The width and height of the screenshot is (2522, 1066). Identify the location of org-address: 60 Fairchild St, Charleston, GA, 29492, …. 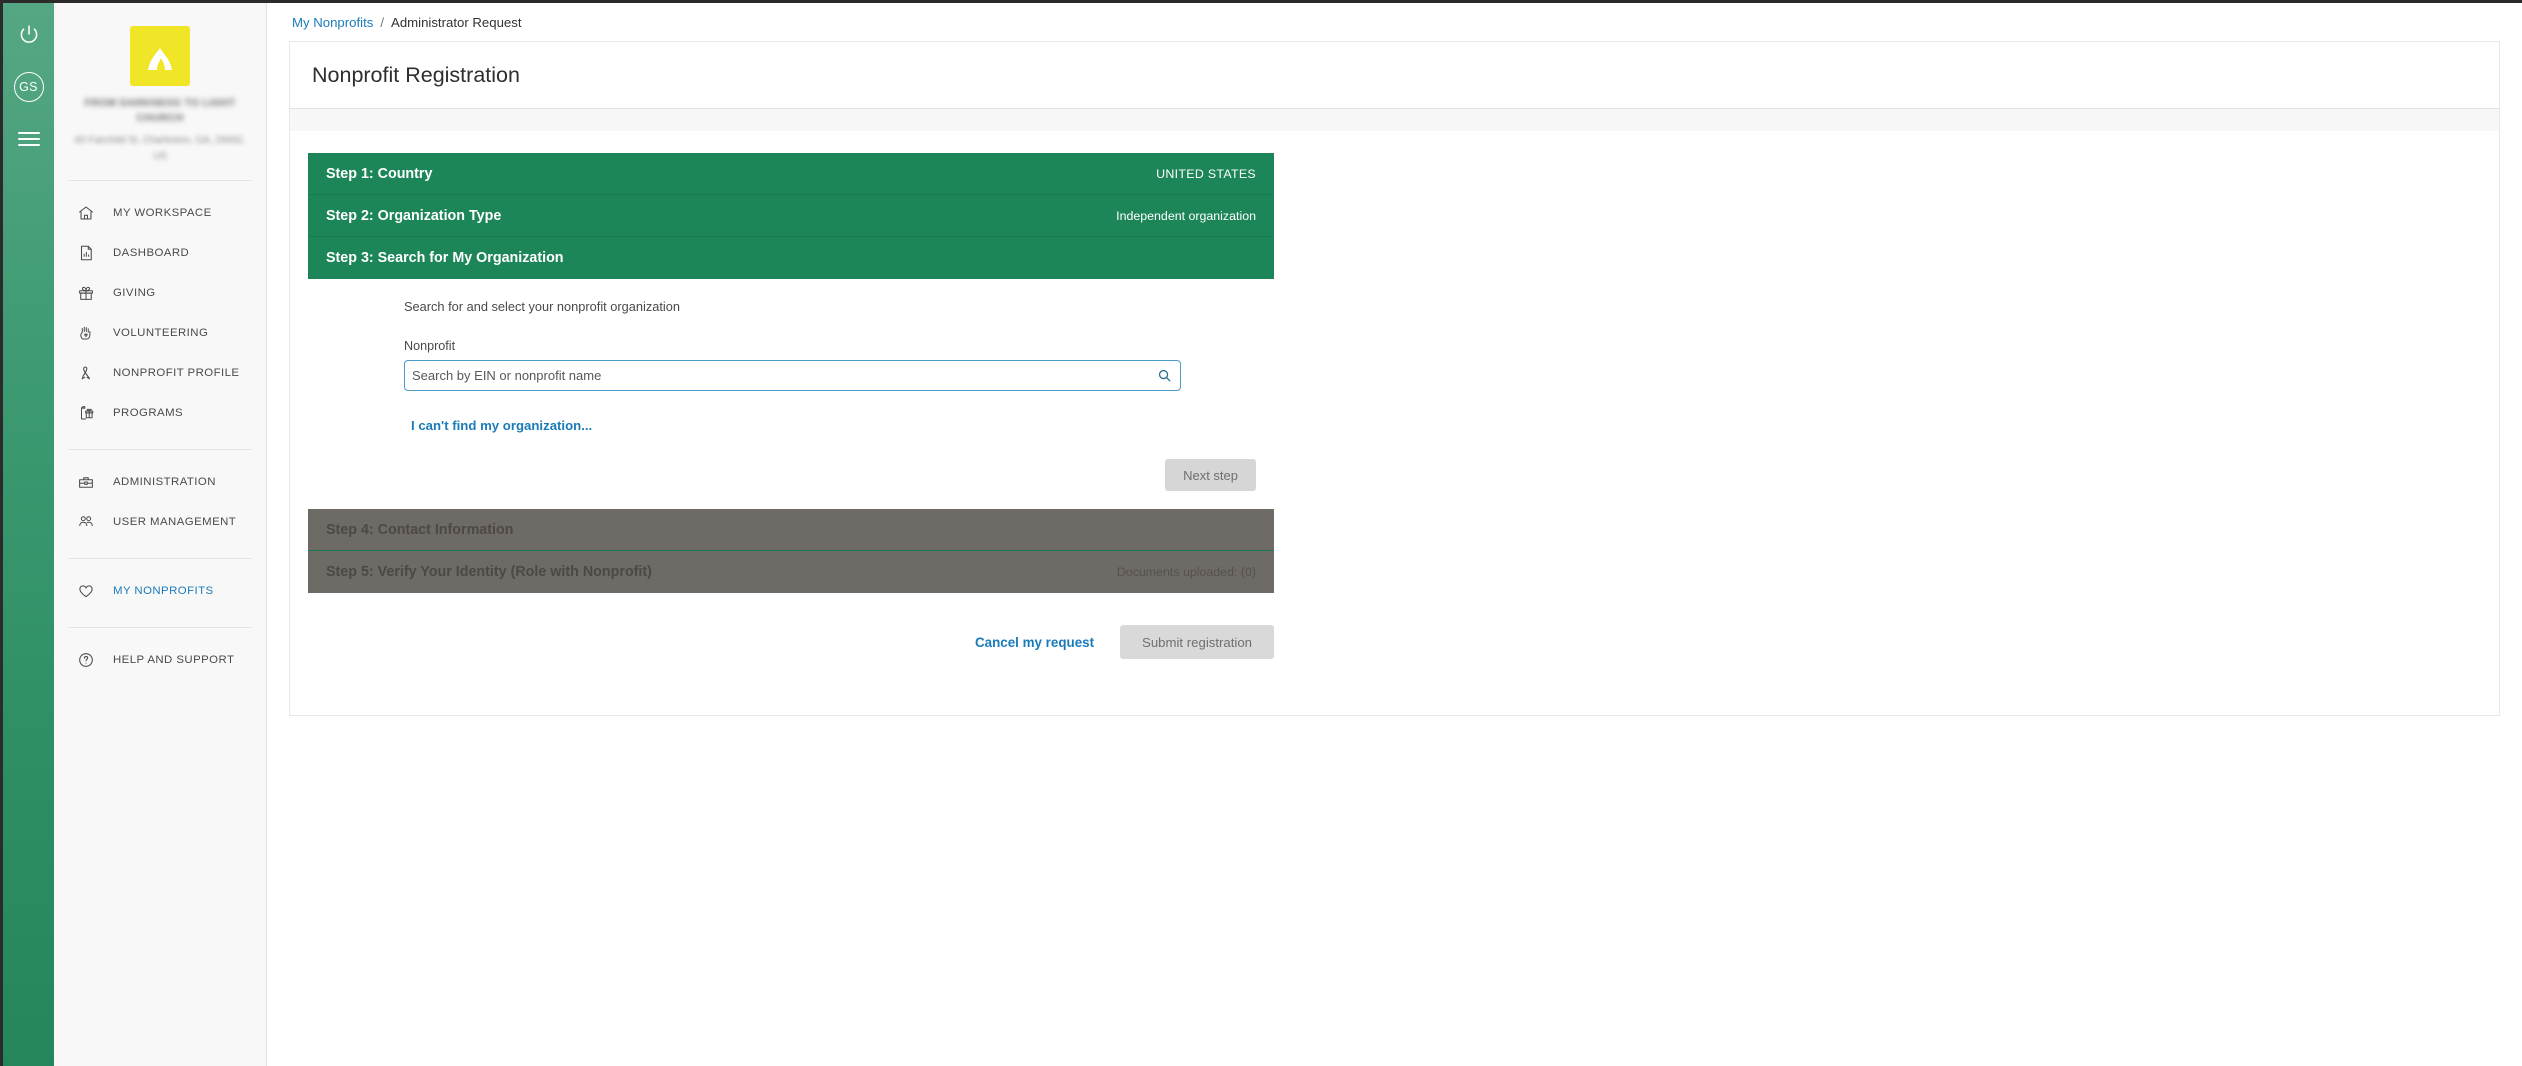
(160, 148).